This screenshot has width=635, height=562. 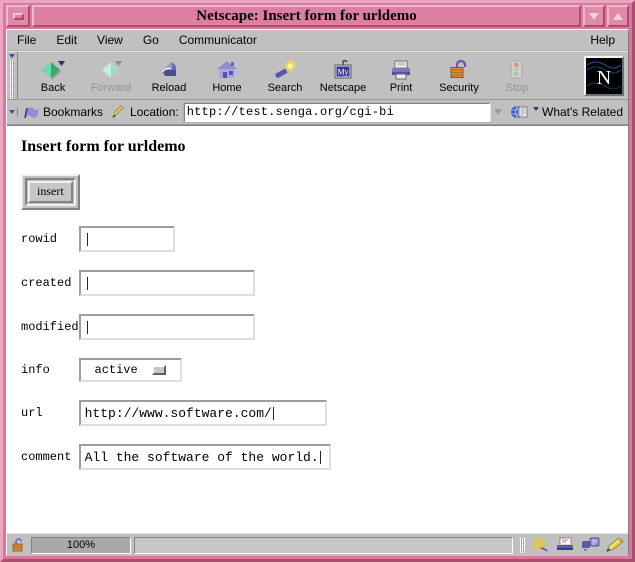 I want to click on title-bar: Netscape: Insert form for urldemo, so click(x=317, y=16).